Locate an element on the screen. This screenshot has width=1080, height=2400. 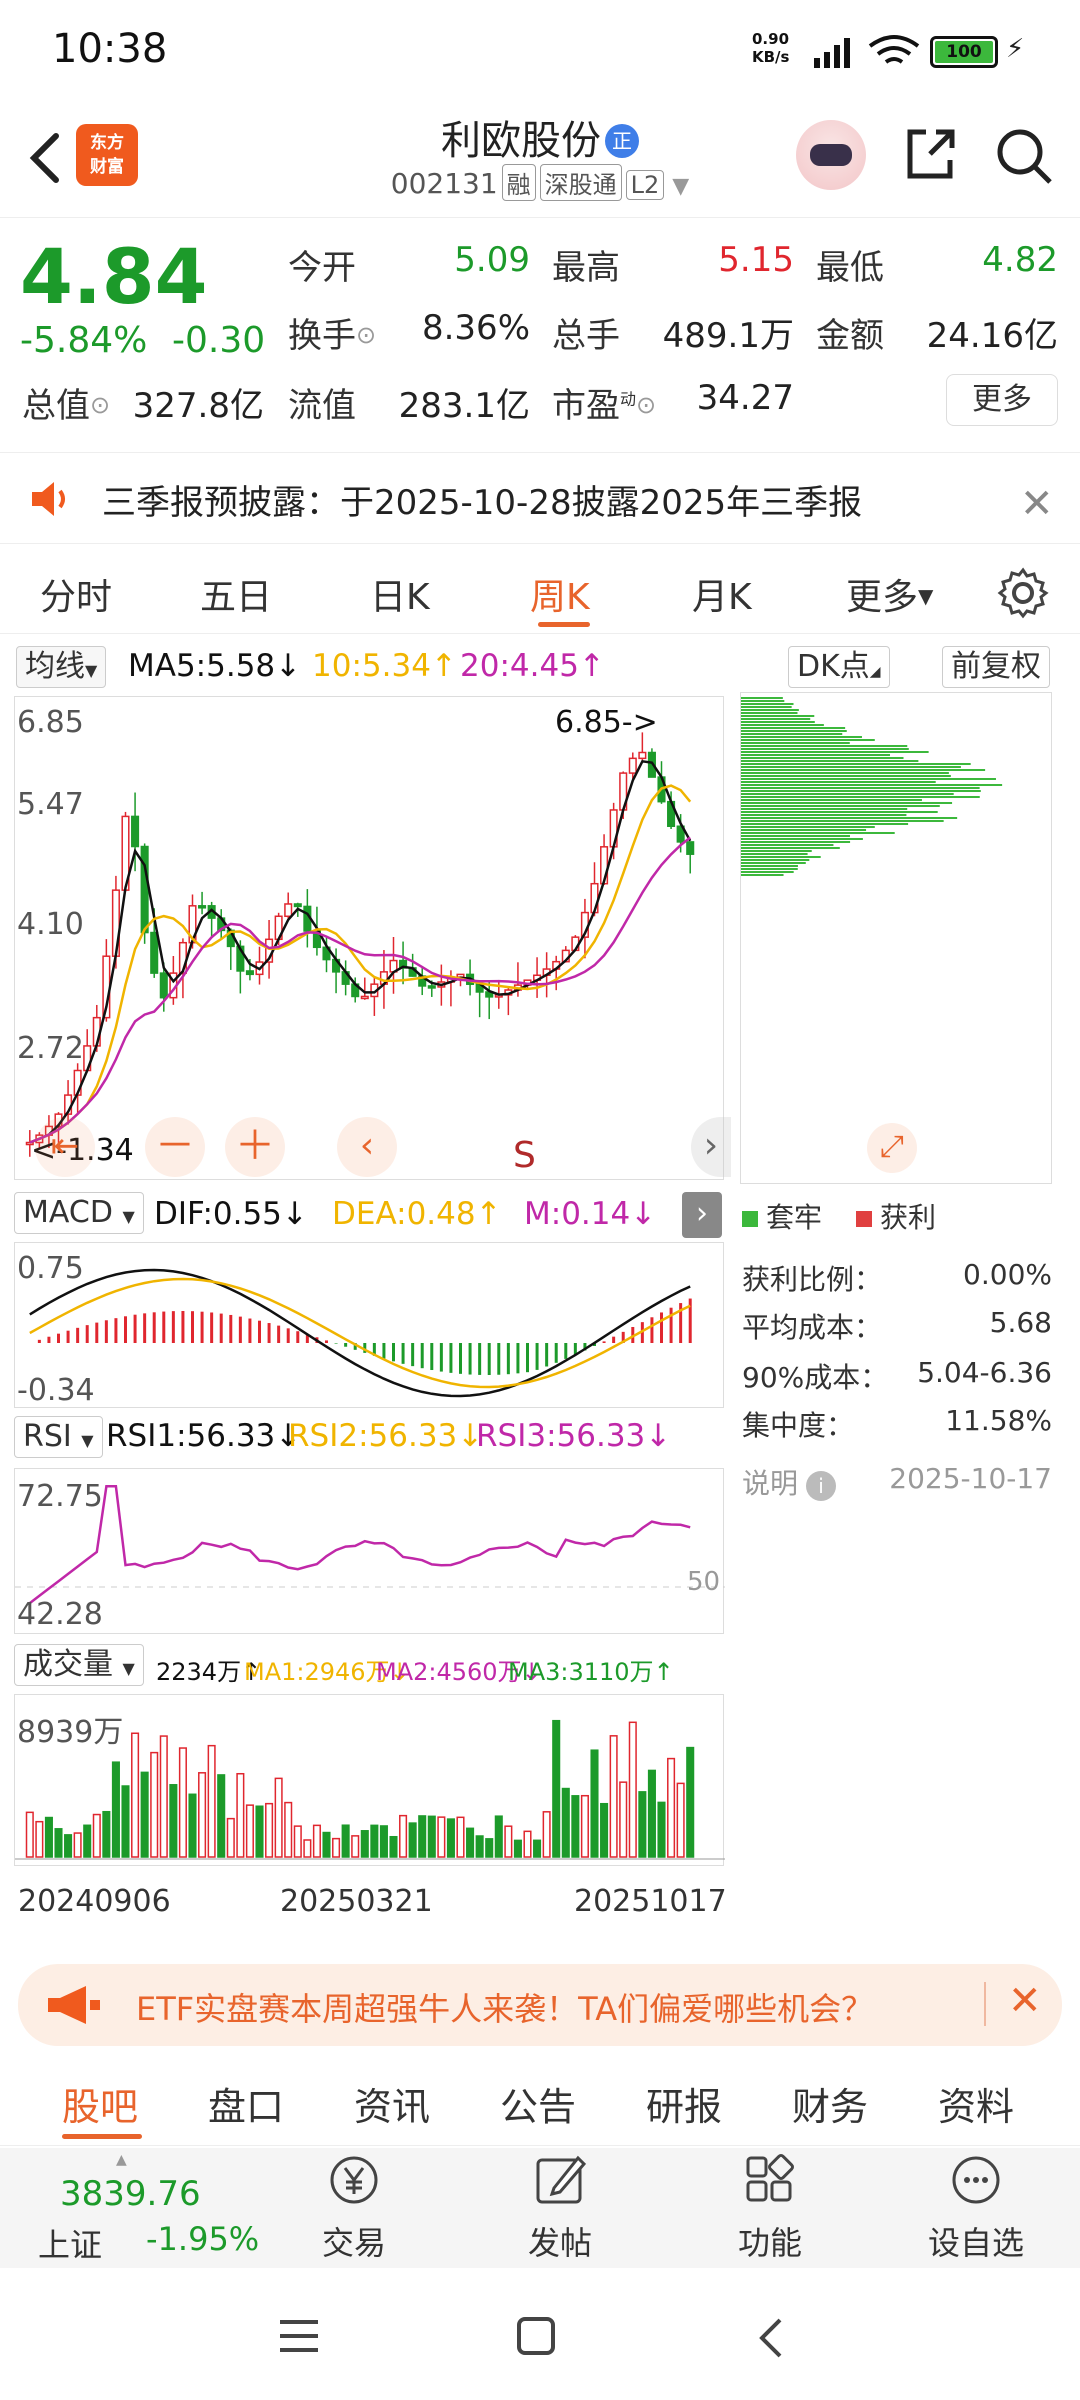
expand-icon: ⤢ is located at coordinates (892, 1148).